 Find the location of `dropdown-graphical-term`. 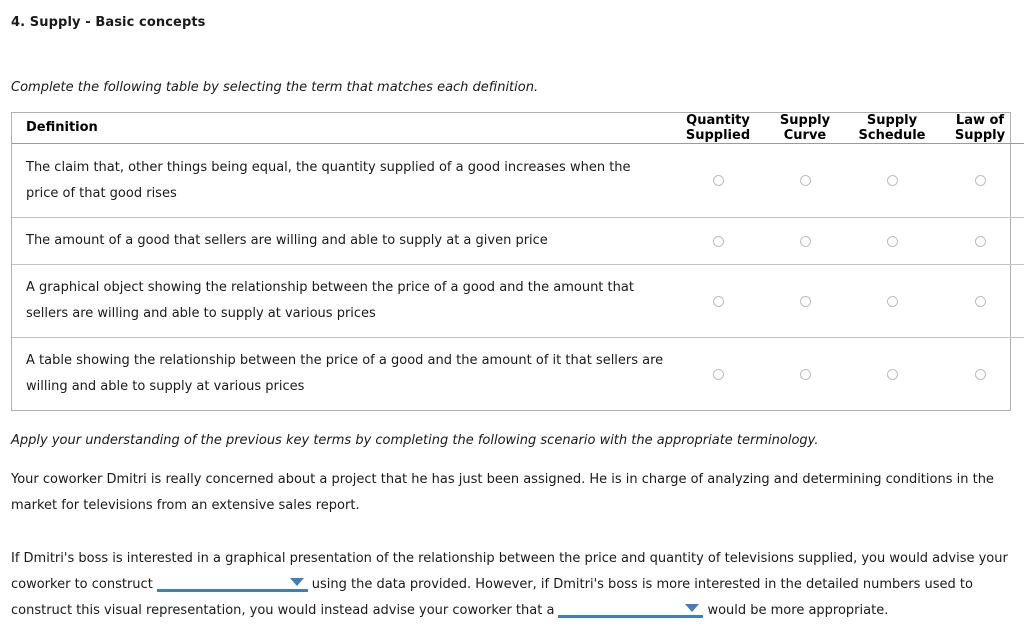

dropdown-graphical-term is located at coordinates (232, 583).